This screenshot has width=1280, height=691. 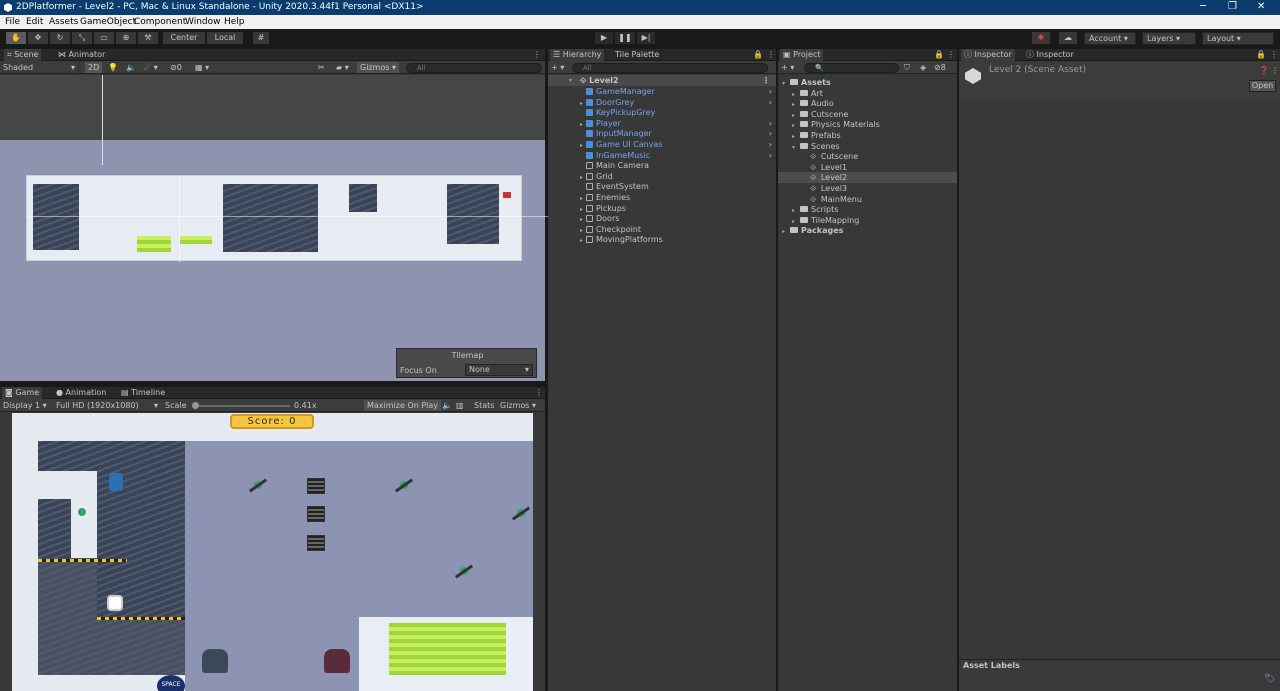 What do you see at coordinates (851, 68) in the screenshot?
I see `project-search-input: 🔍` at bounding box center [851, 68].